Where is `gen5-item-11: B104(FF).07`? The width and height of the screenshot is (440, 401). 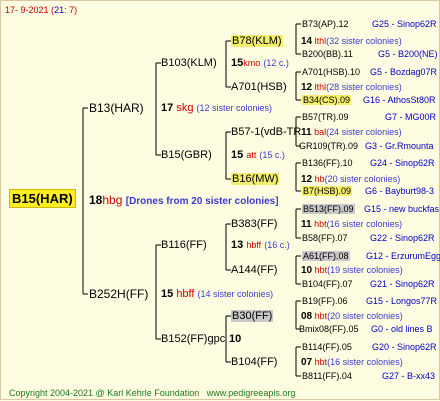 gen5-item-11: B104(FF).07 is located at coordinates (327, 284).